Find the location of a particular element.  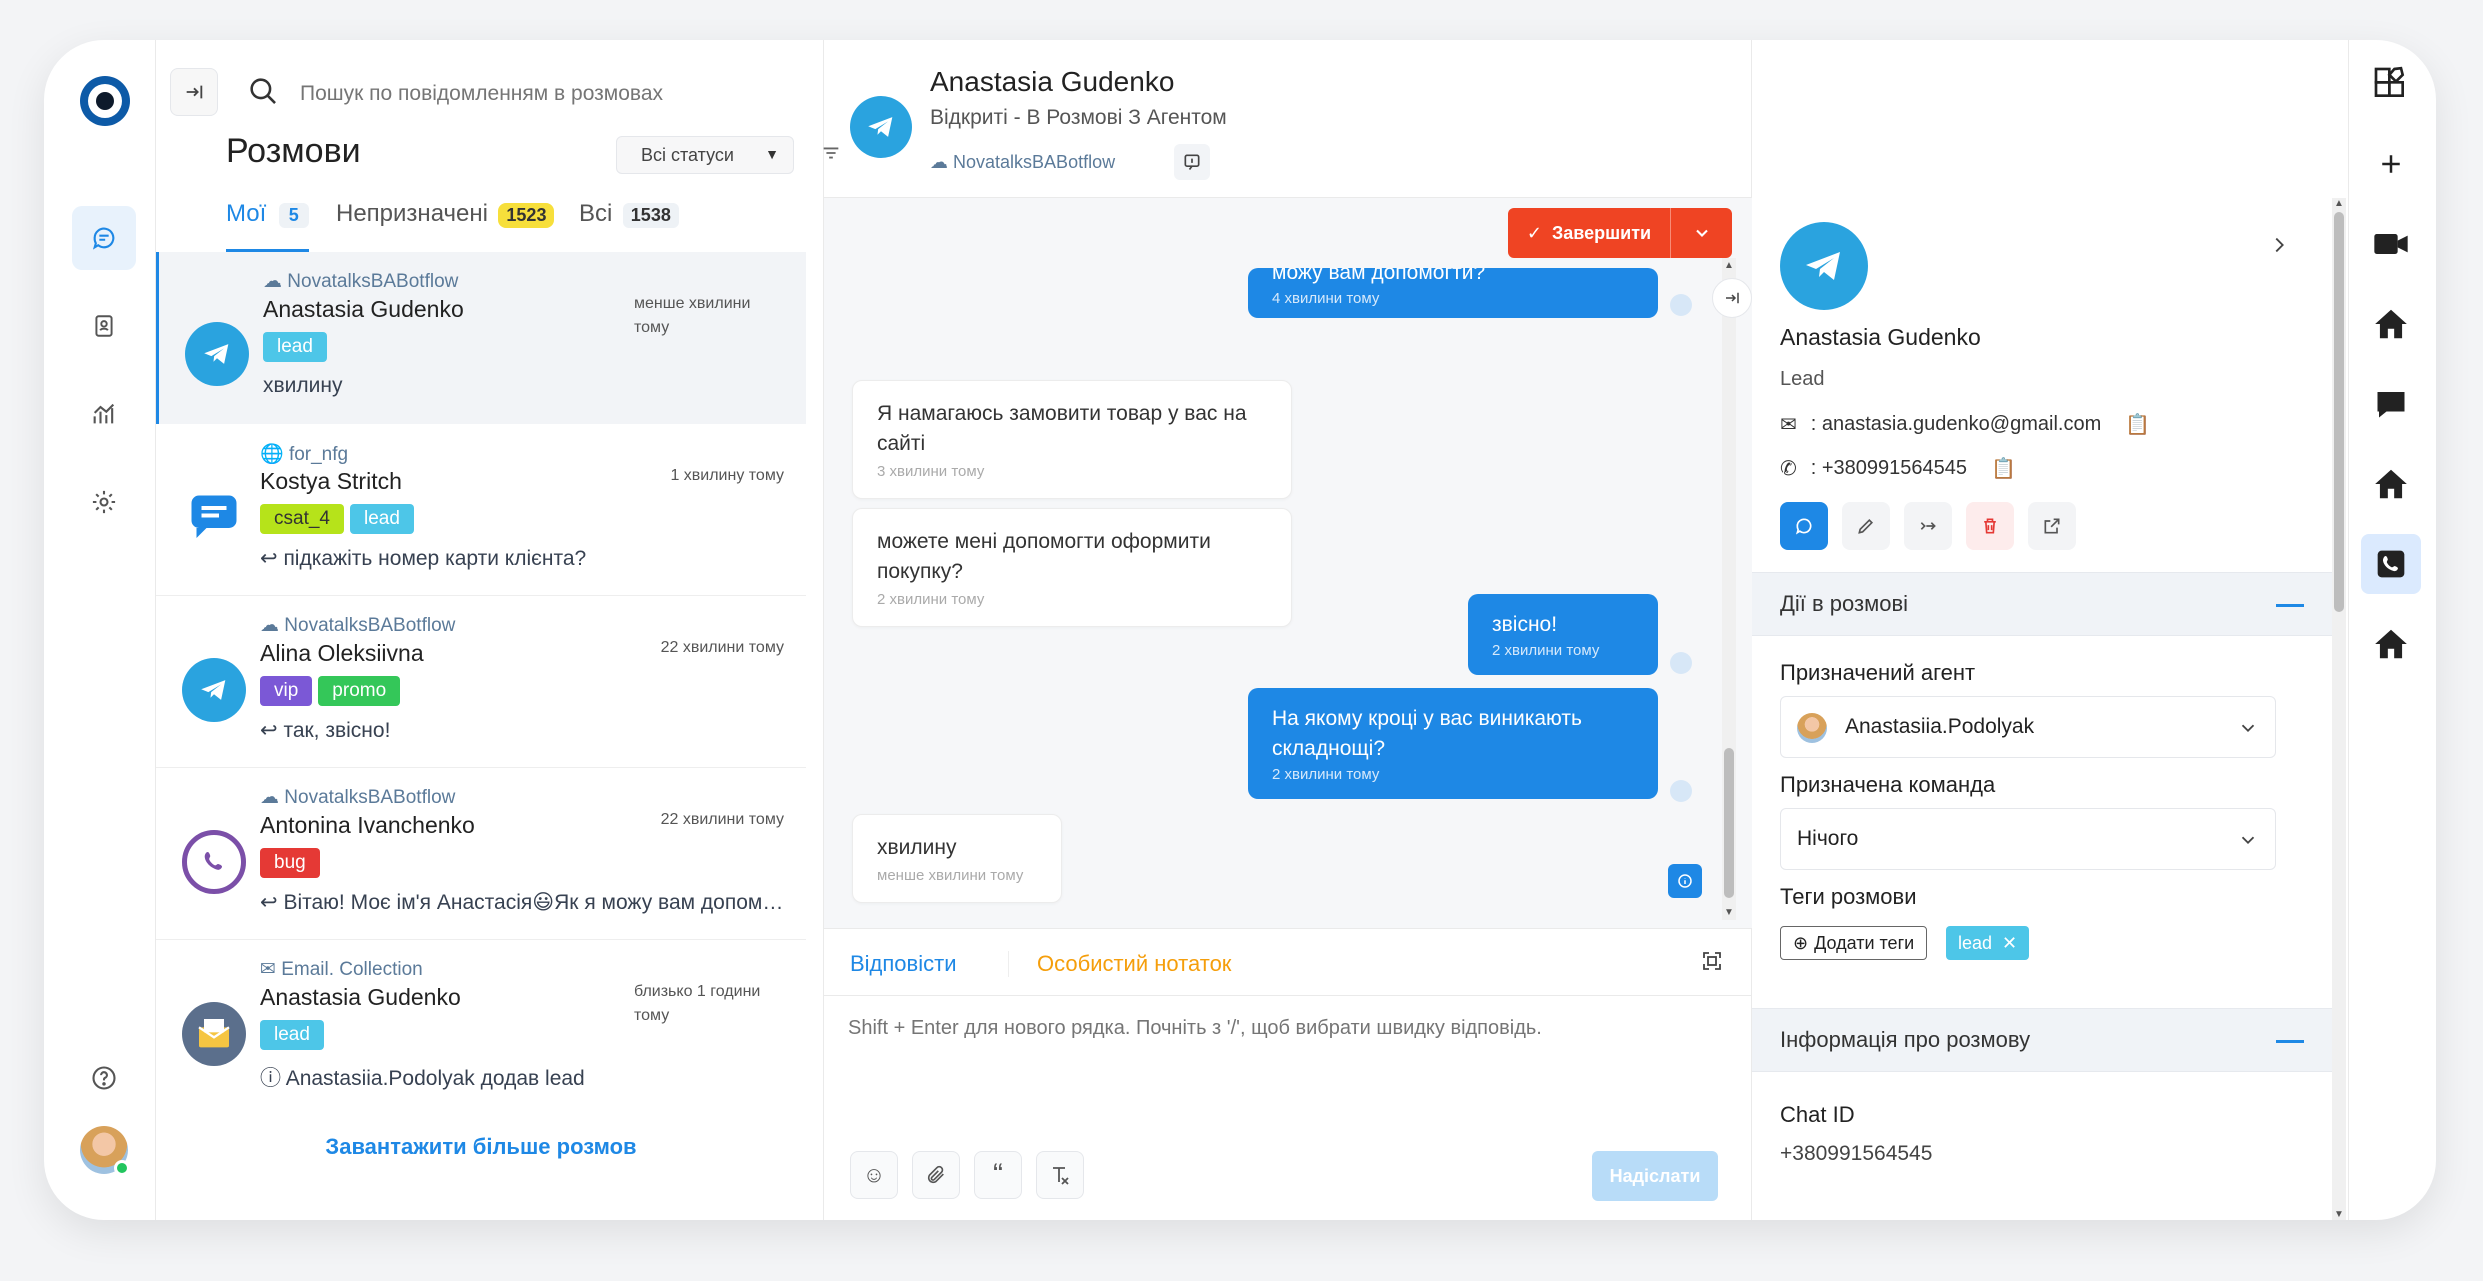

assigned-team-select: Нічого is located at coordinates (2028, 839).